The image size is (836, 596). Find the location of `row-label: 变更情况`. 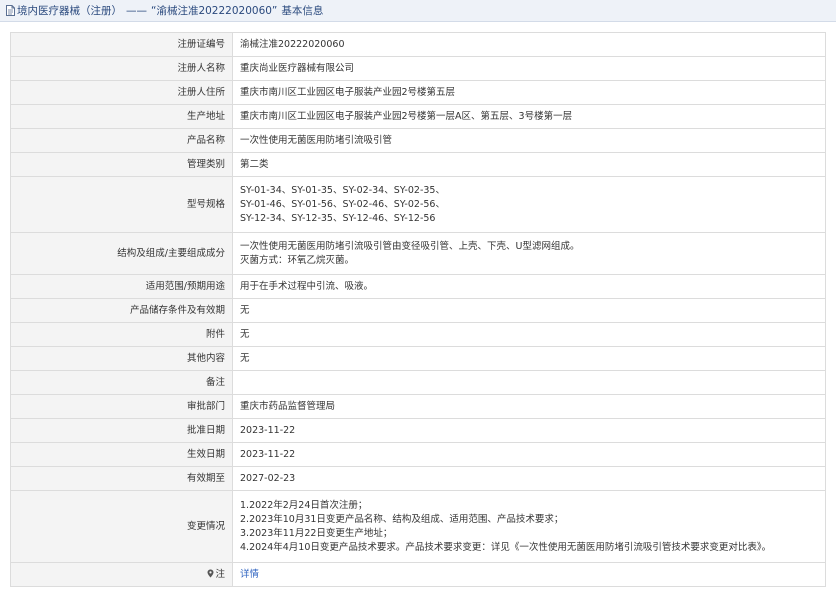

row-label: 变更情况 is located at coordinates (121, 526).